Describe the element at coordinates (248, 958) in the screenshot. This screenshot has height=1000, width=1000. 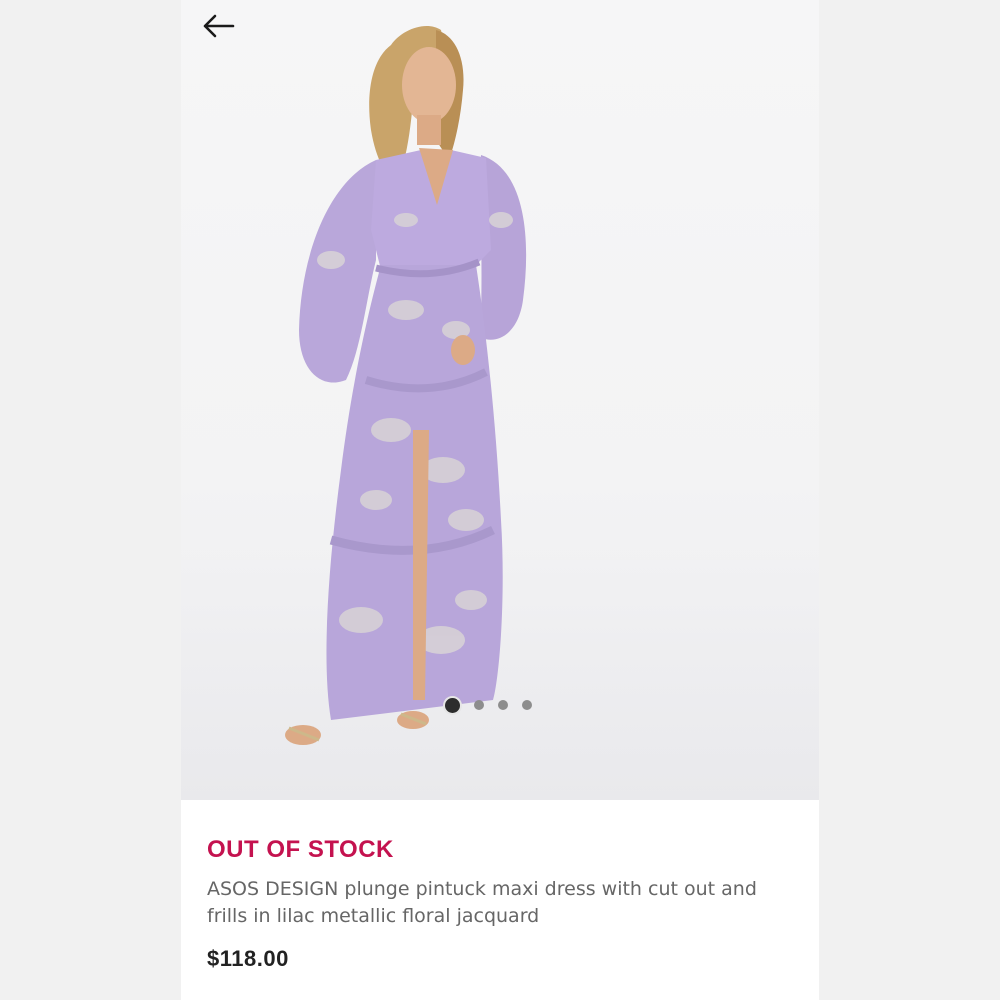
I see `product-price: $118.00` at that location.